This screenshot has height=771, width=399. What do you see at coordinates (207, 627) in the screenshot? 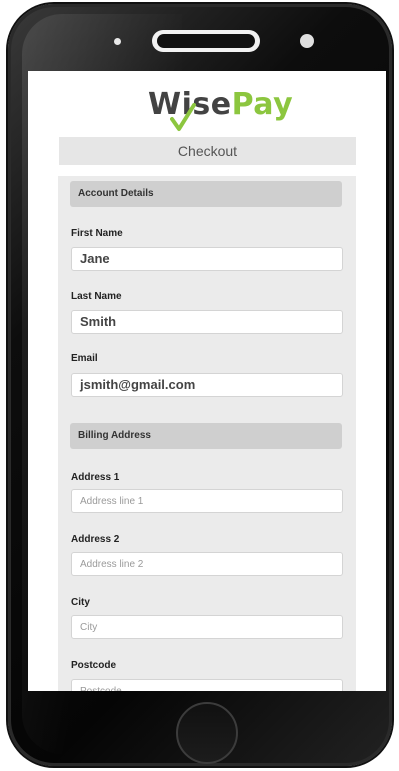
I see `city-input` at bounding box center [207, 627].